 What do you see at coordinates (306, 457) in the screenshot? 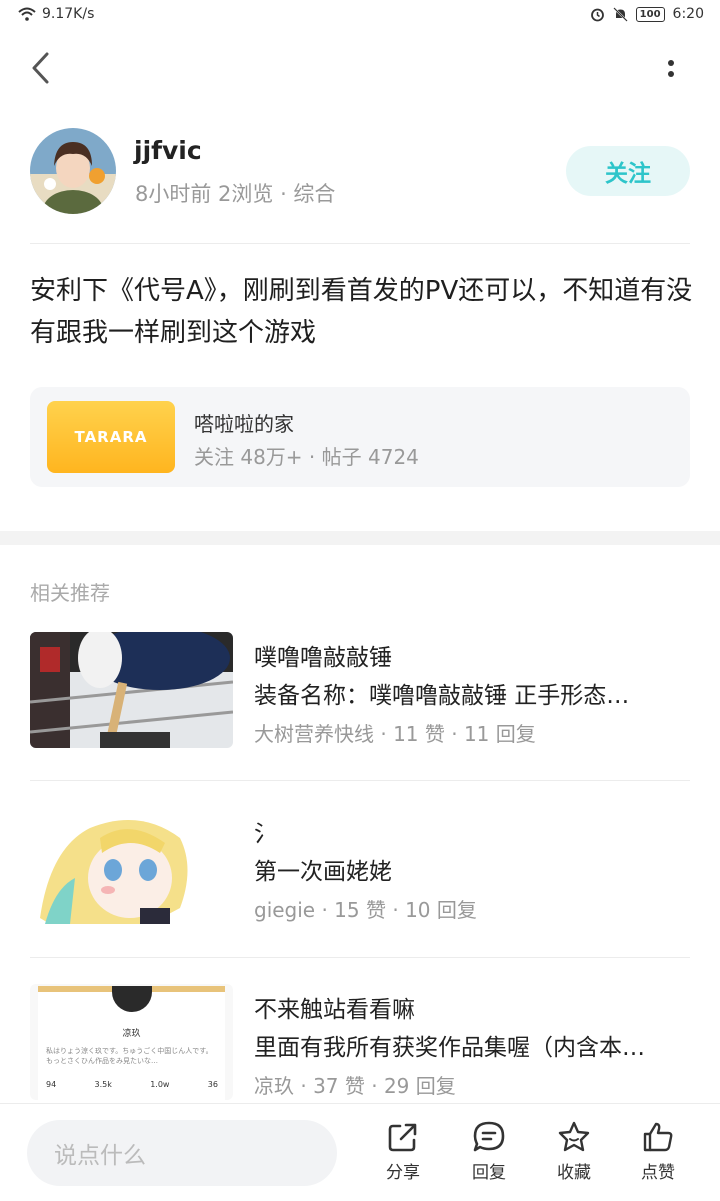
I see `circle-stats: 关注 48万+ · 帖子 4724` at bounding box center [306, 457].